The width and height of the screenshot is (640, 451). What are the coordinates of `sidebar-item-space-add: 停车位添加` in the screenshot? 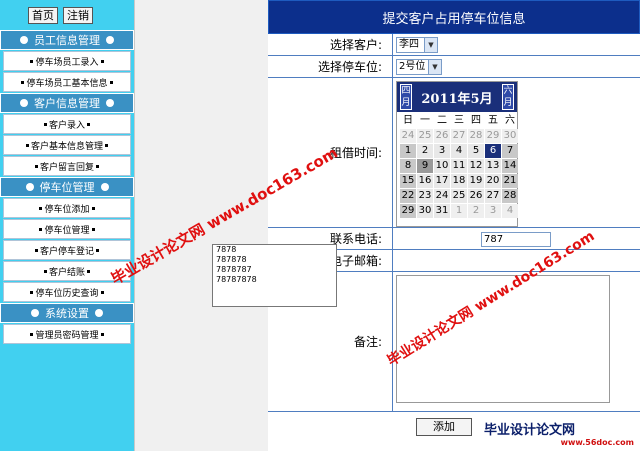 It's located at (67, 208).